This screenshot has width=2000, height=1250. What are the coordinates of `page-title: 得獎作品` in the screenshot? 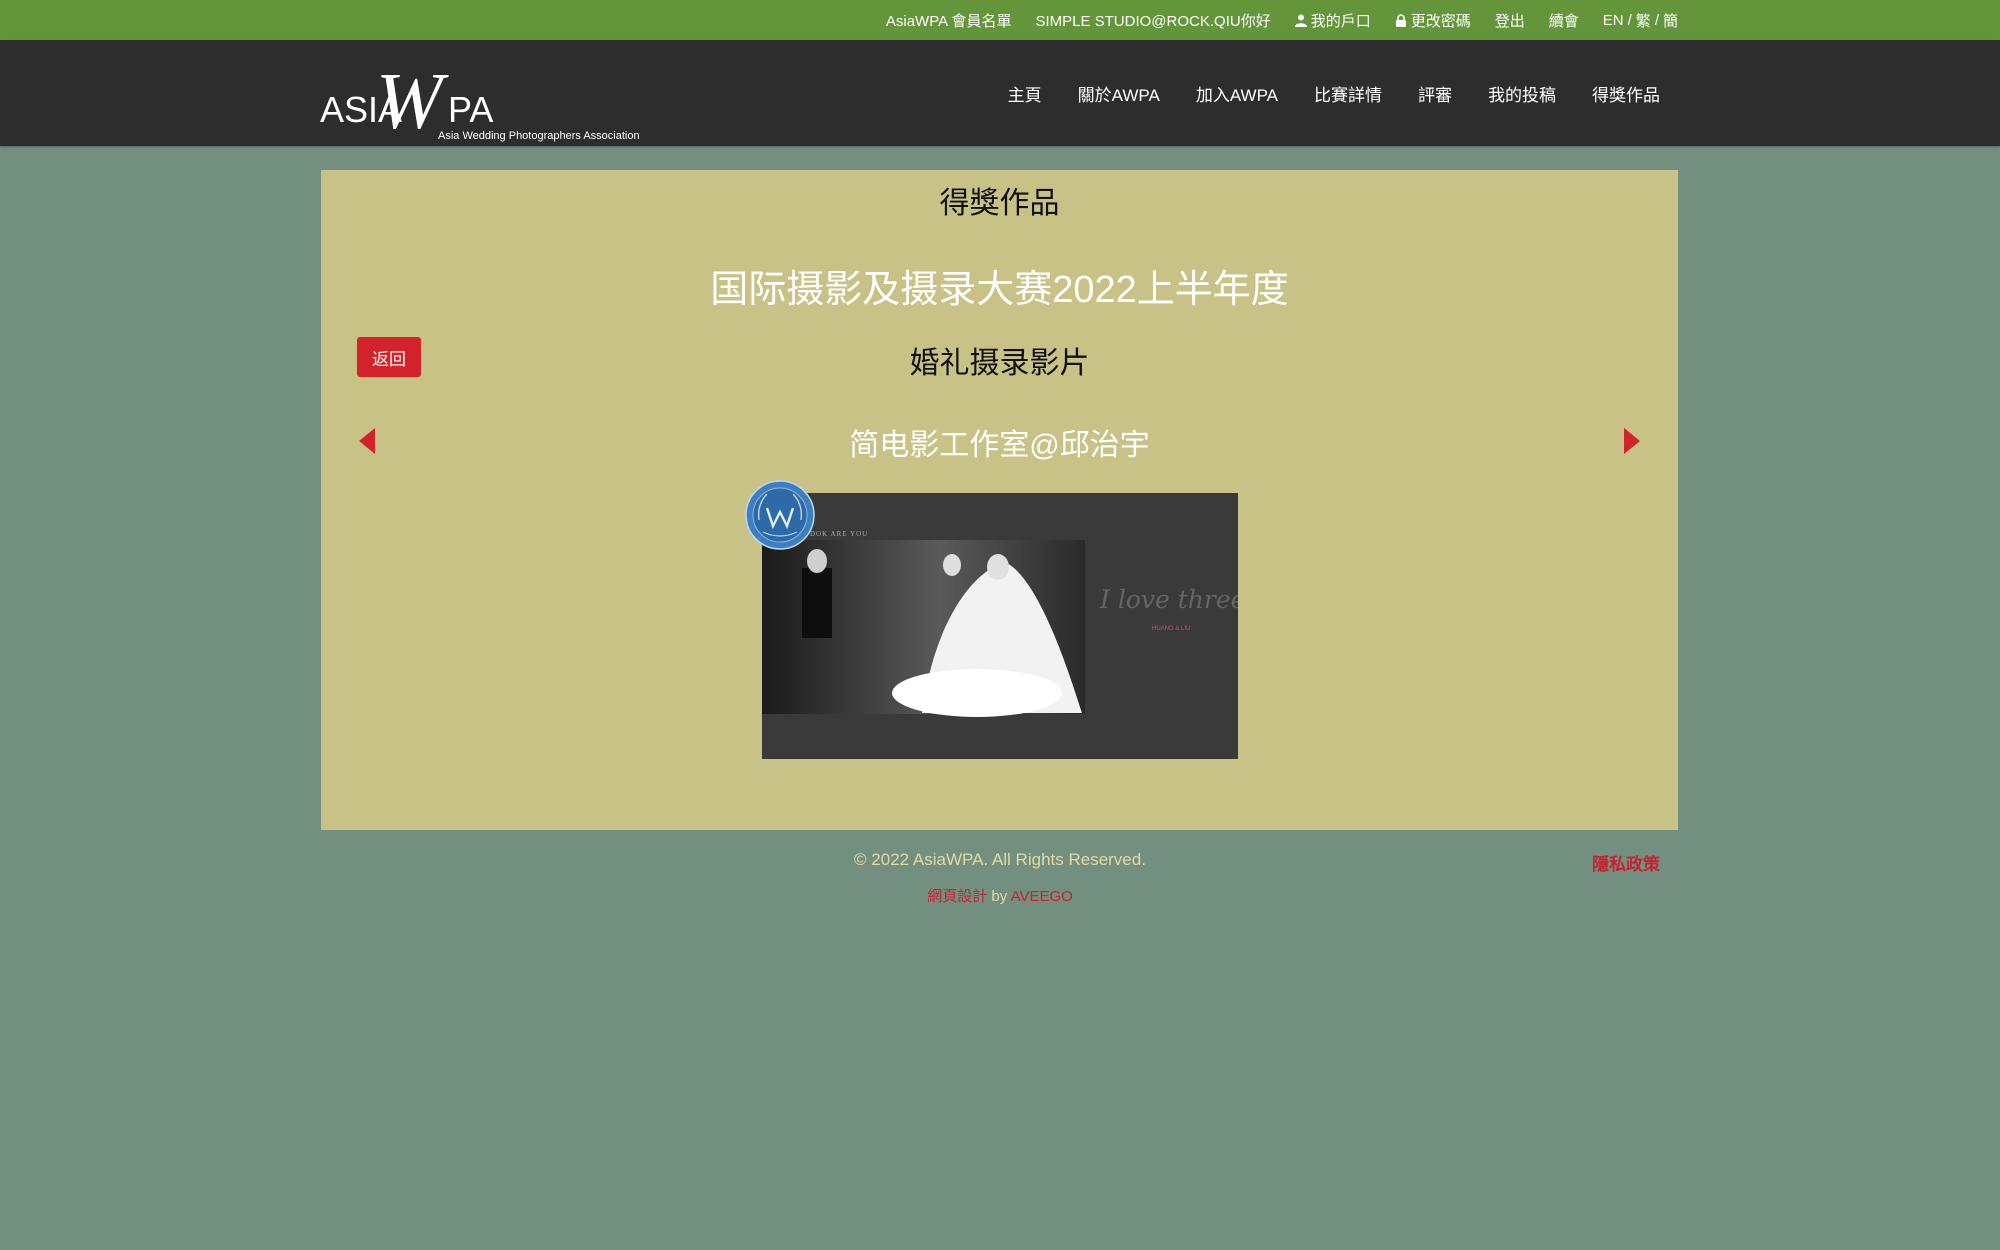 It's located at (999, 203).